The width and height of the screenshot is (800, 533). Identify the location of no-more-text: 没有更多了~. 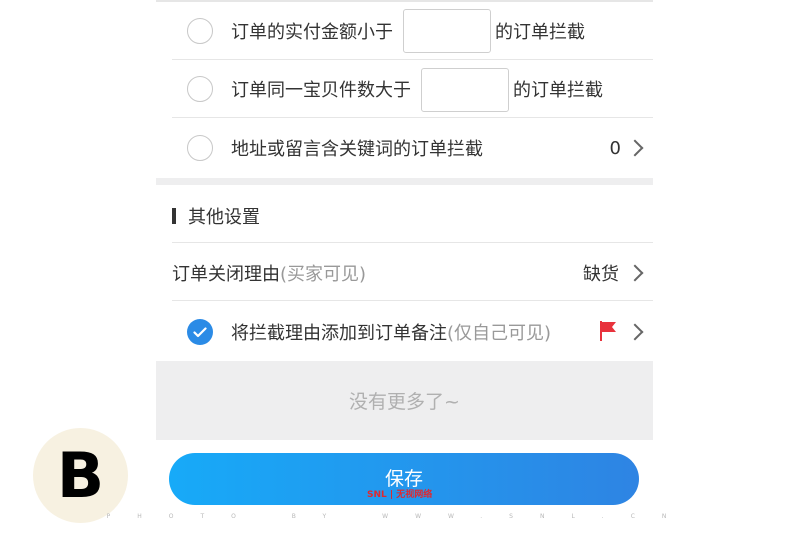
(404, 402).